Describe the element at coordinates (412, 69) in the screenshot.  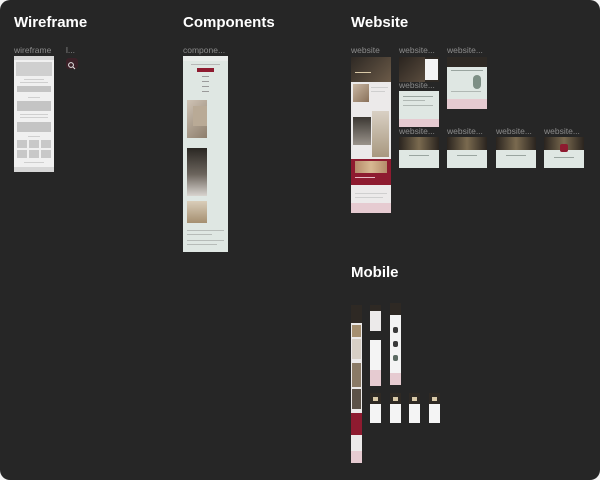
I see `w2-hero-img` at that location.